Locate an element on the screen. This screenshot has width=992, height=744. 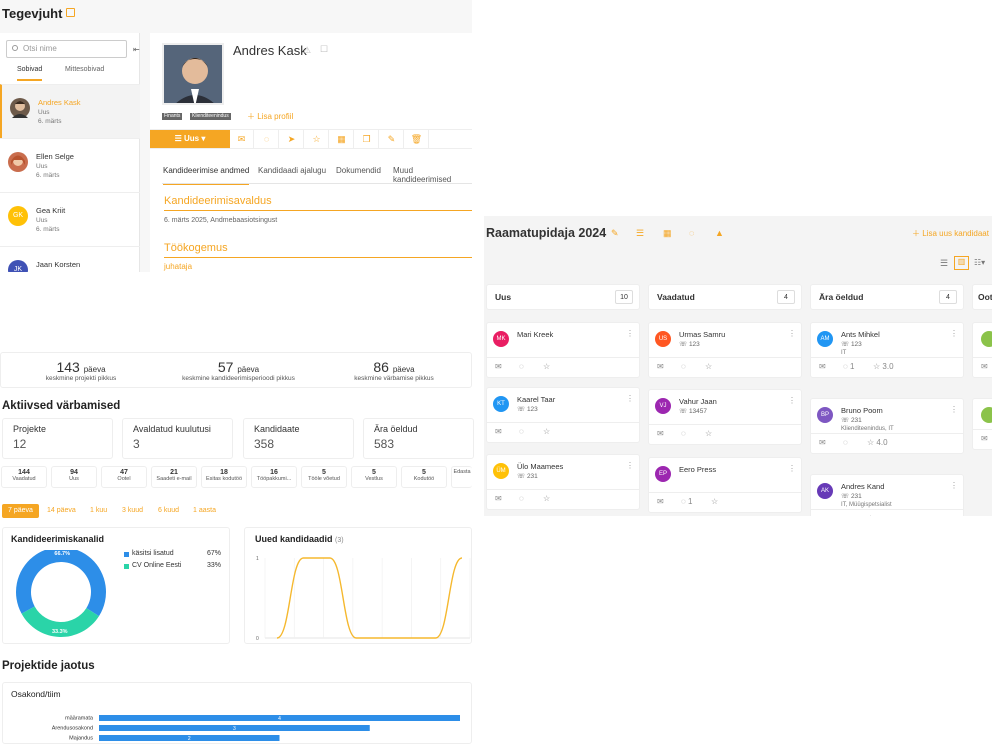
add-profile-link: ＋ Lisa profiil is located at coordinates (270, 116).